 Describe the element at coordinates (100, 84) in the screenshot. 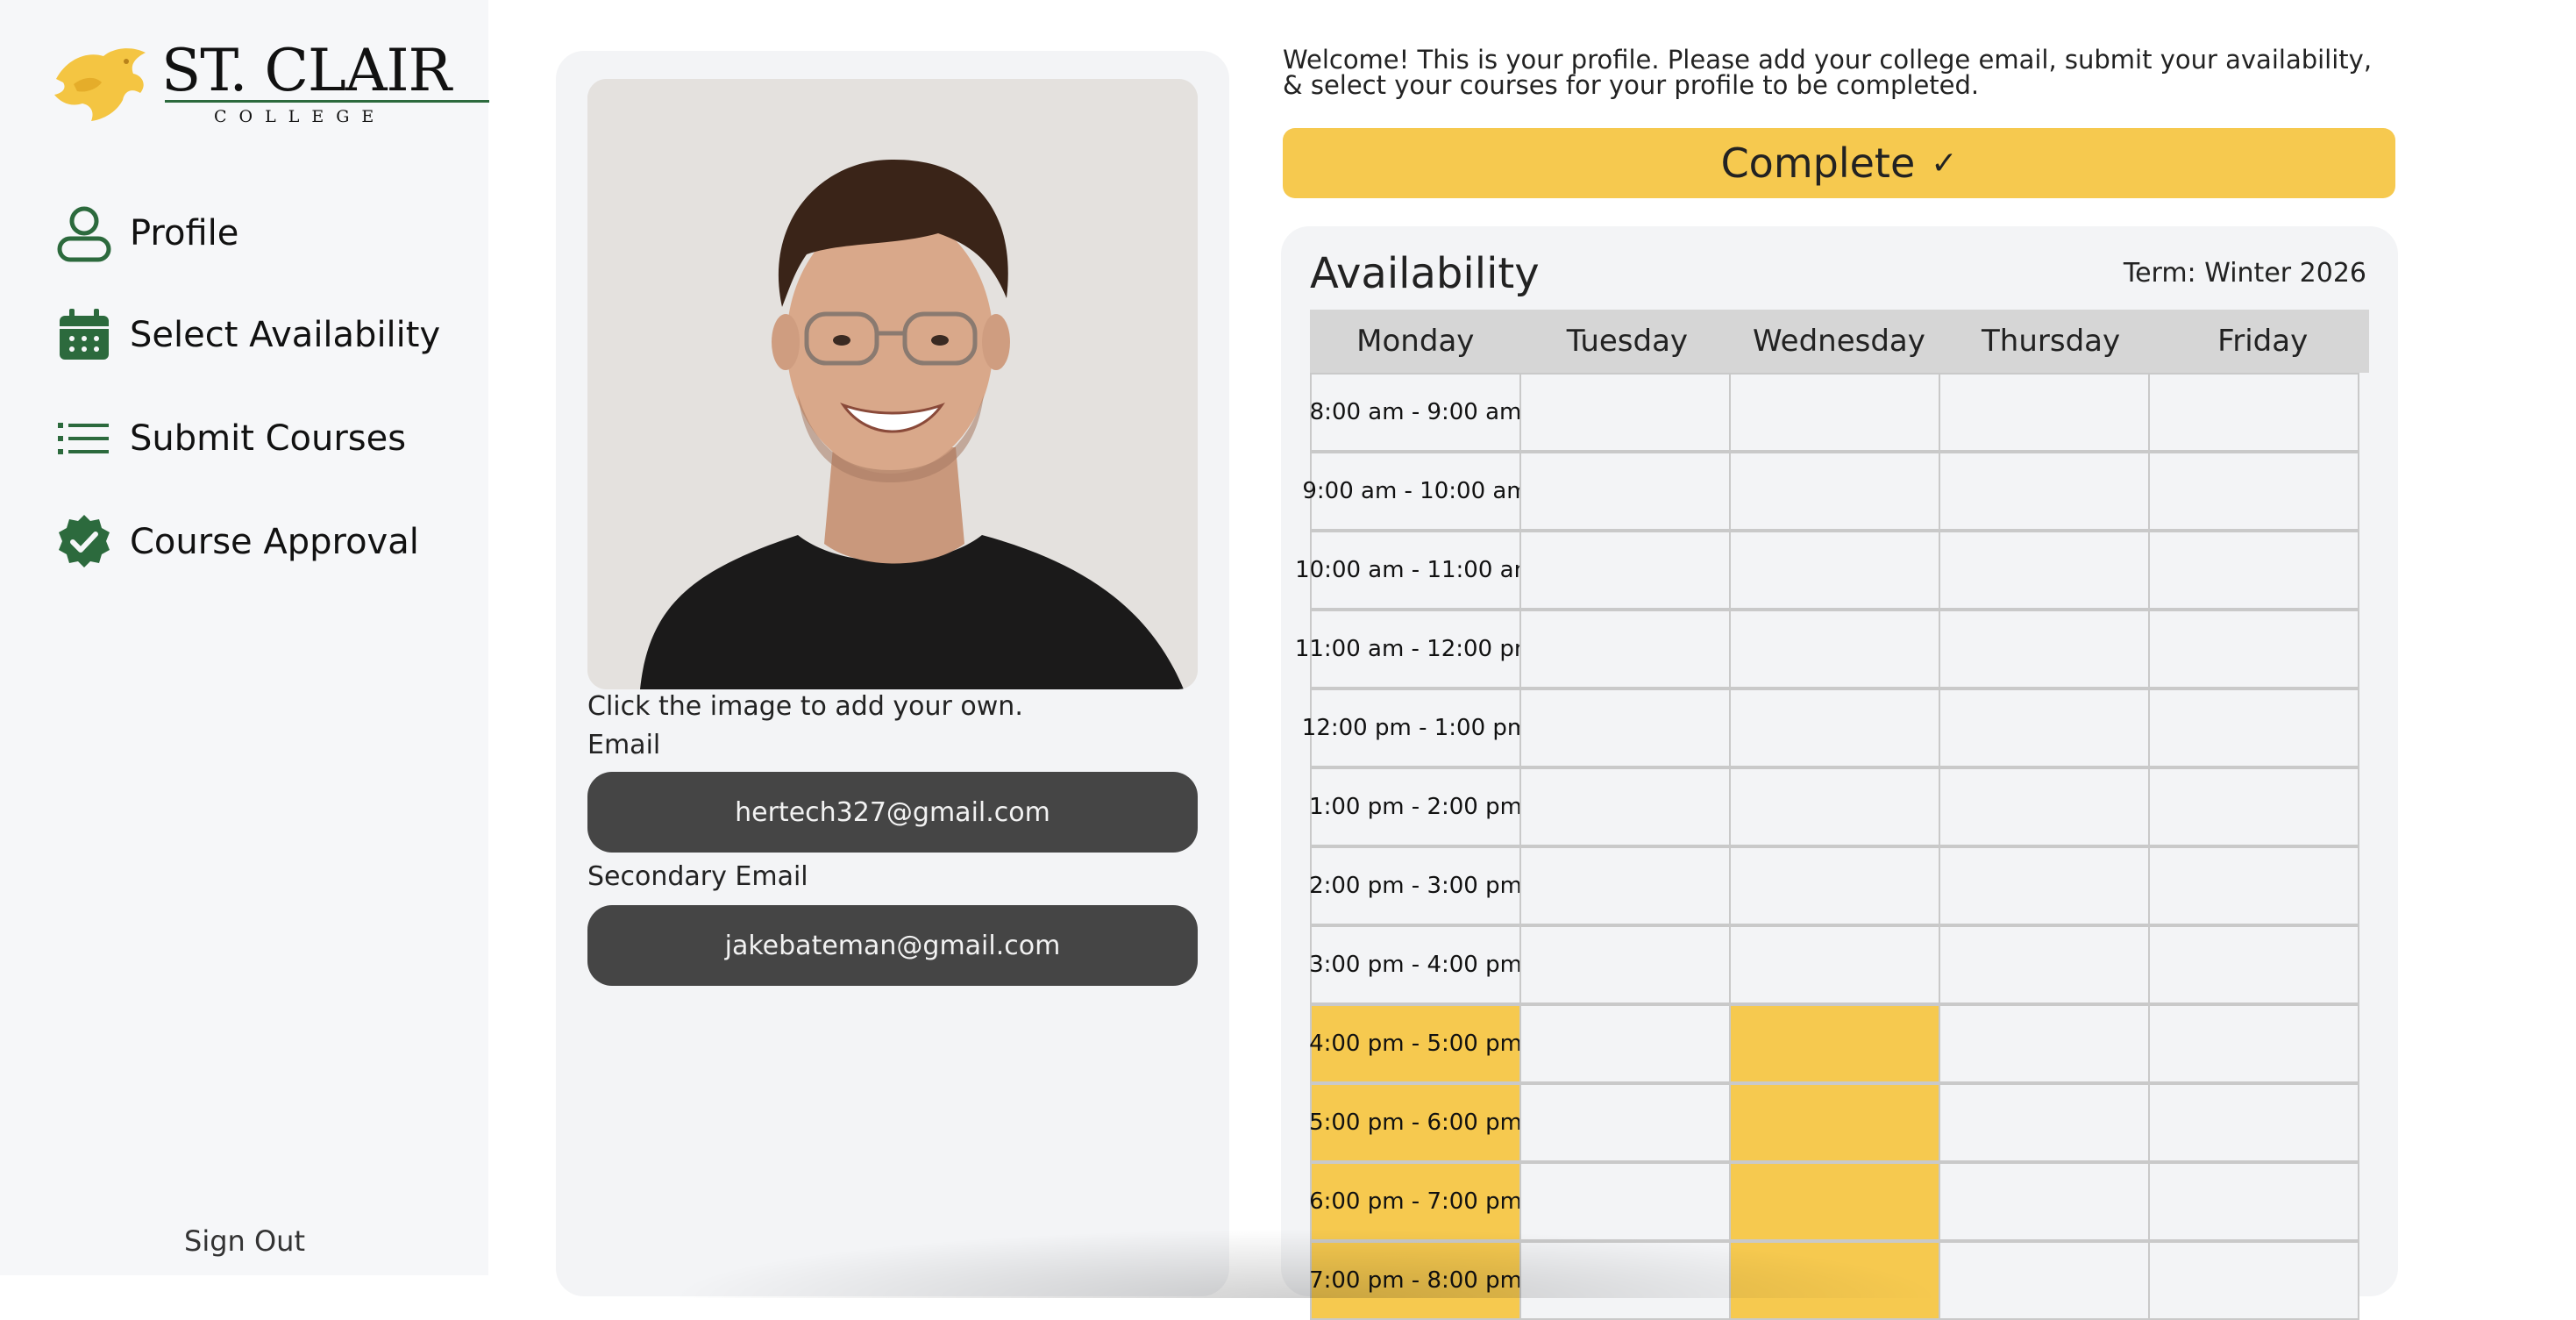

I see `griffin-crest-icon` at that location.